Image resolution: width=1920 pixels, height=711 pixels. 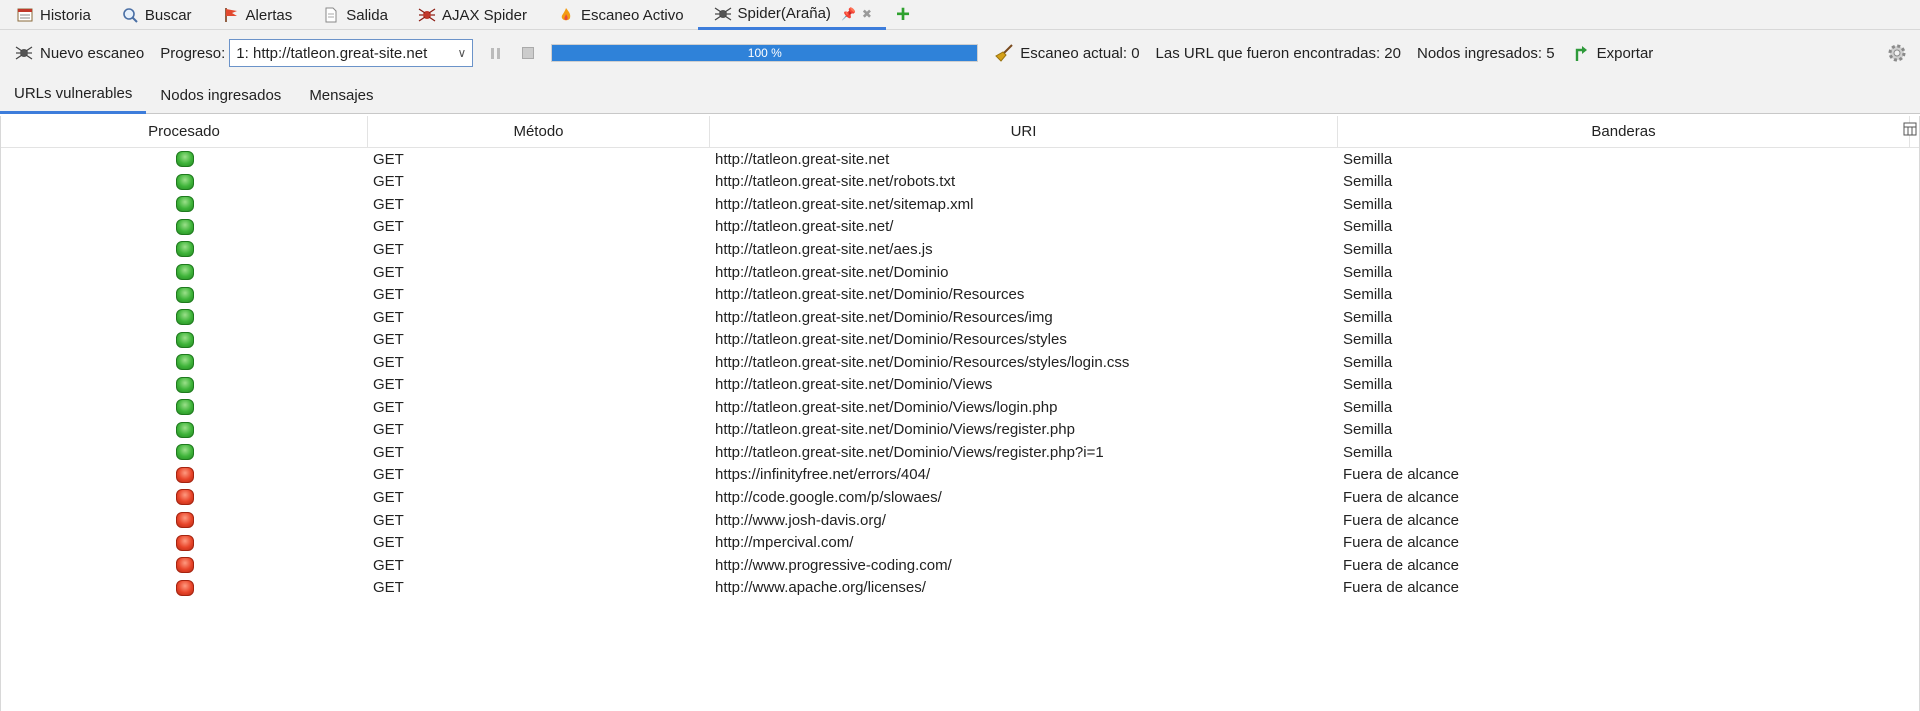 What do you see at coordinates (765, 53) in the screenshot?
I see `progress-bar: 100 %` at bounding box center [765, 53].